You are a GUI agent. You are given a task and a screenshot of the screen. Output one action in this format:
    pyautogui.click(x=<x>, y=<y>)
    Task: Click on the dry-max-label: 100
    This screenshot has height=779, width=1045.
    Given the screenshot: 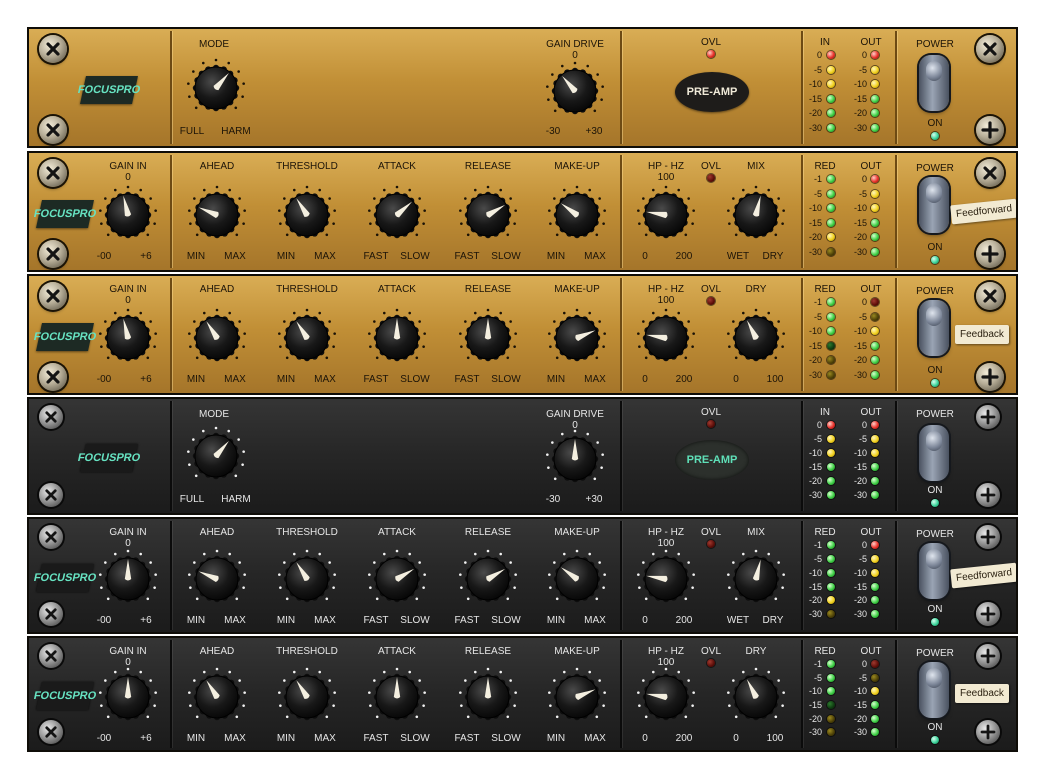 What is the action you would take?
    pyautogui.click(x=775, y=738)
    